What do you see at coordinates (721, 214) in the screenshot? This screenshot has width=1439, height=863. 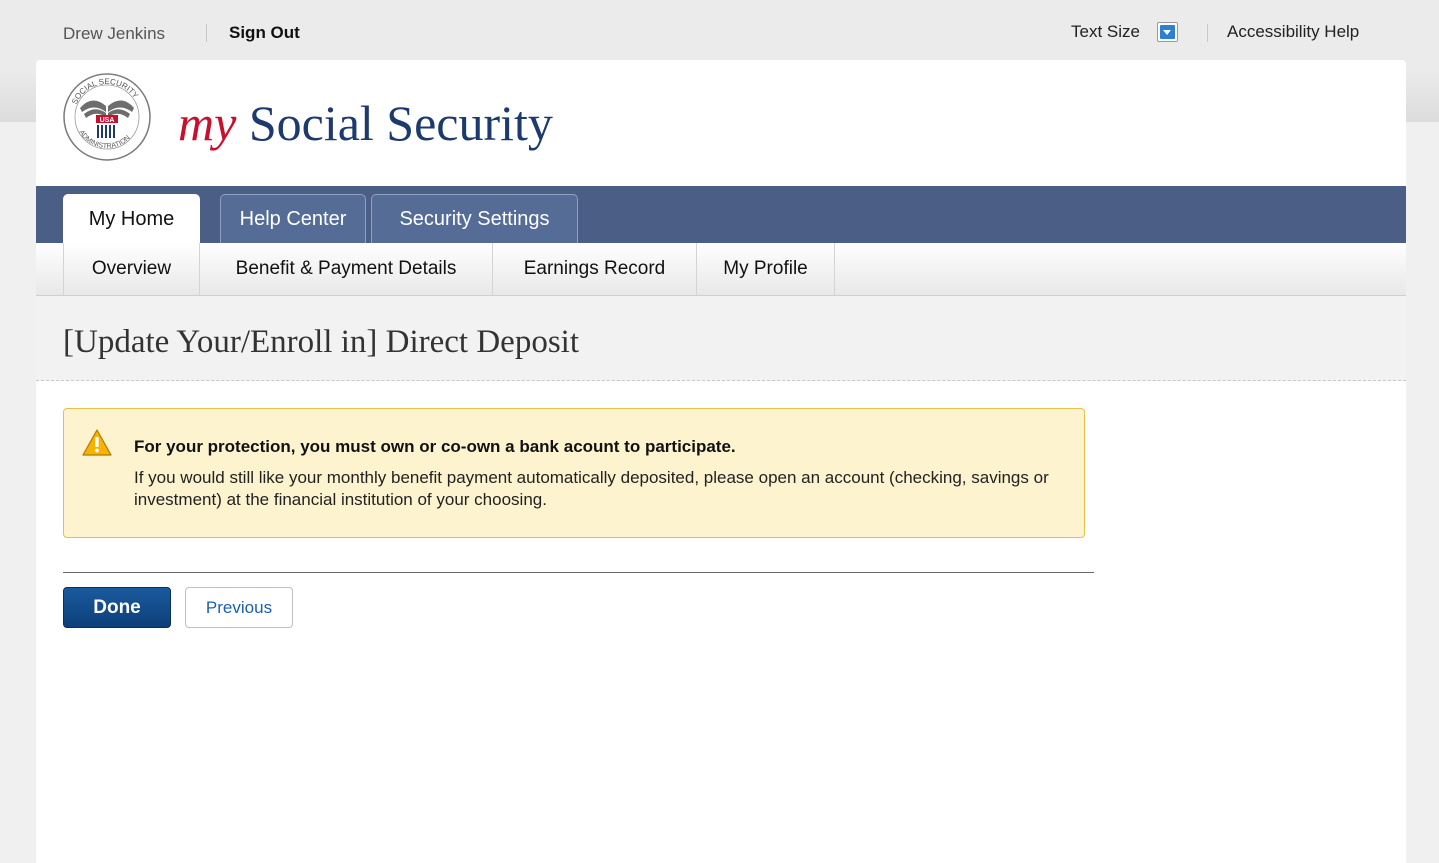 I see `main-tab-bar: My Home Help Center Security Settings` at bounding box center [721, 214].